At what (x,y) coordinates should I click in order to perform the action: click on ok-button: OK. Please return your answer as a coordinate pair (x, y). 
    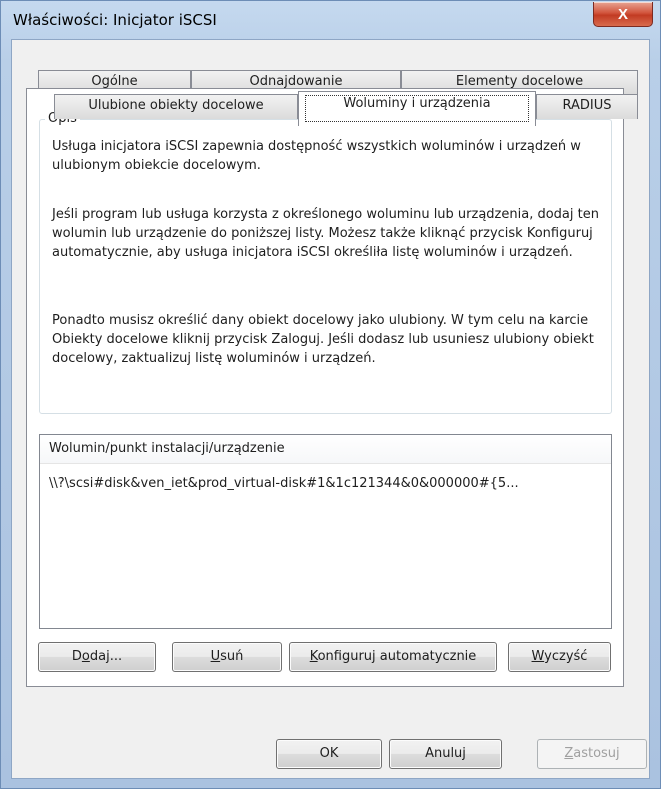
    Looking at the image, I should click on (329, 754).